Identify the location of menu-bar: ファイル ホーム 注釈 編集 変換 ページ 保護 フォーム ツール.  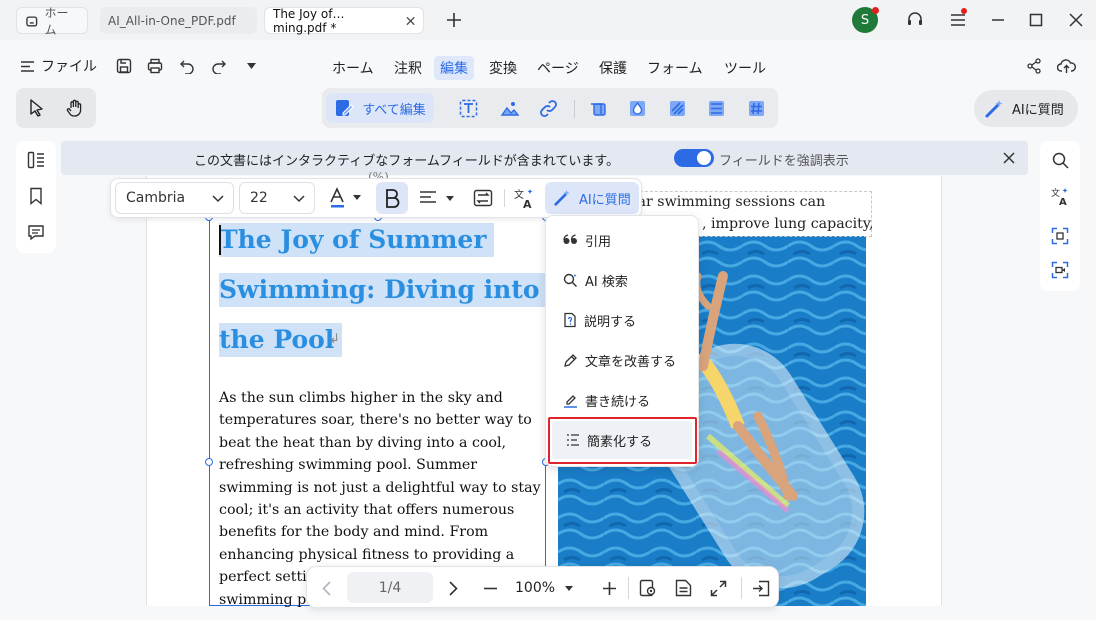
(548, 65).